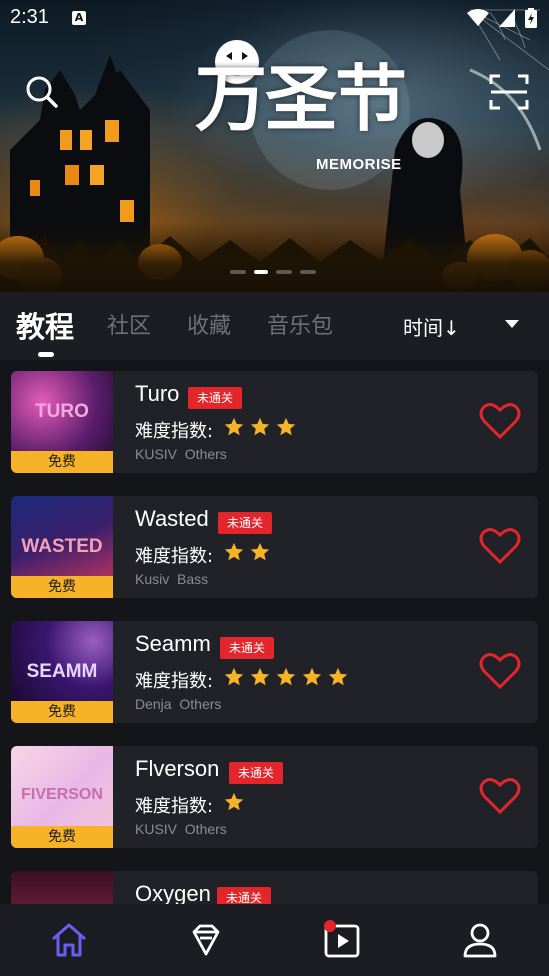  I want to click on carousel-dot-active, so click(261, 272).